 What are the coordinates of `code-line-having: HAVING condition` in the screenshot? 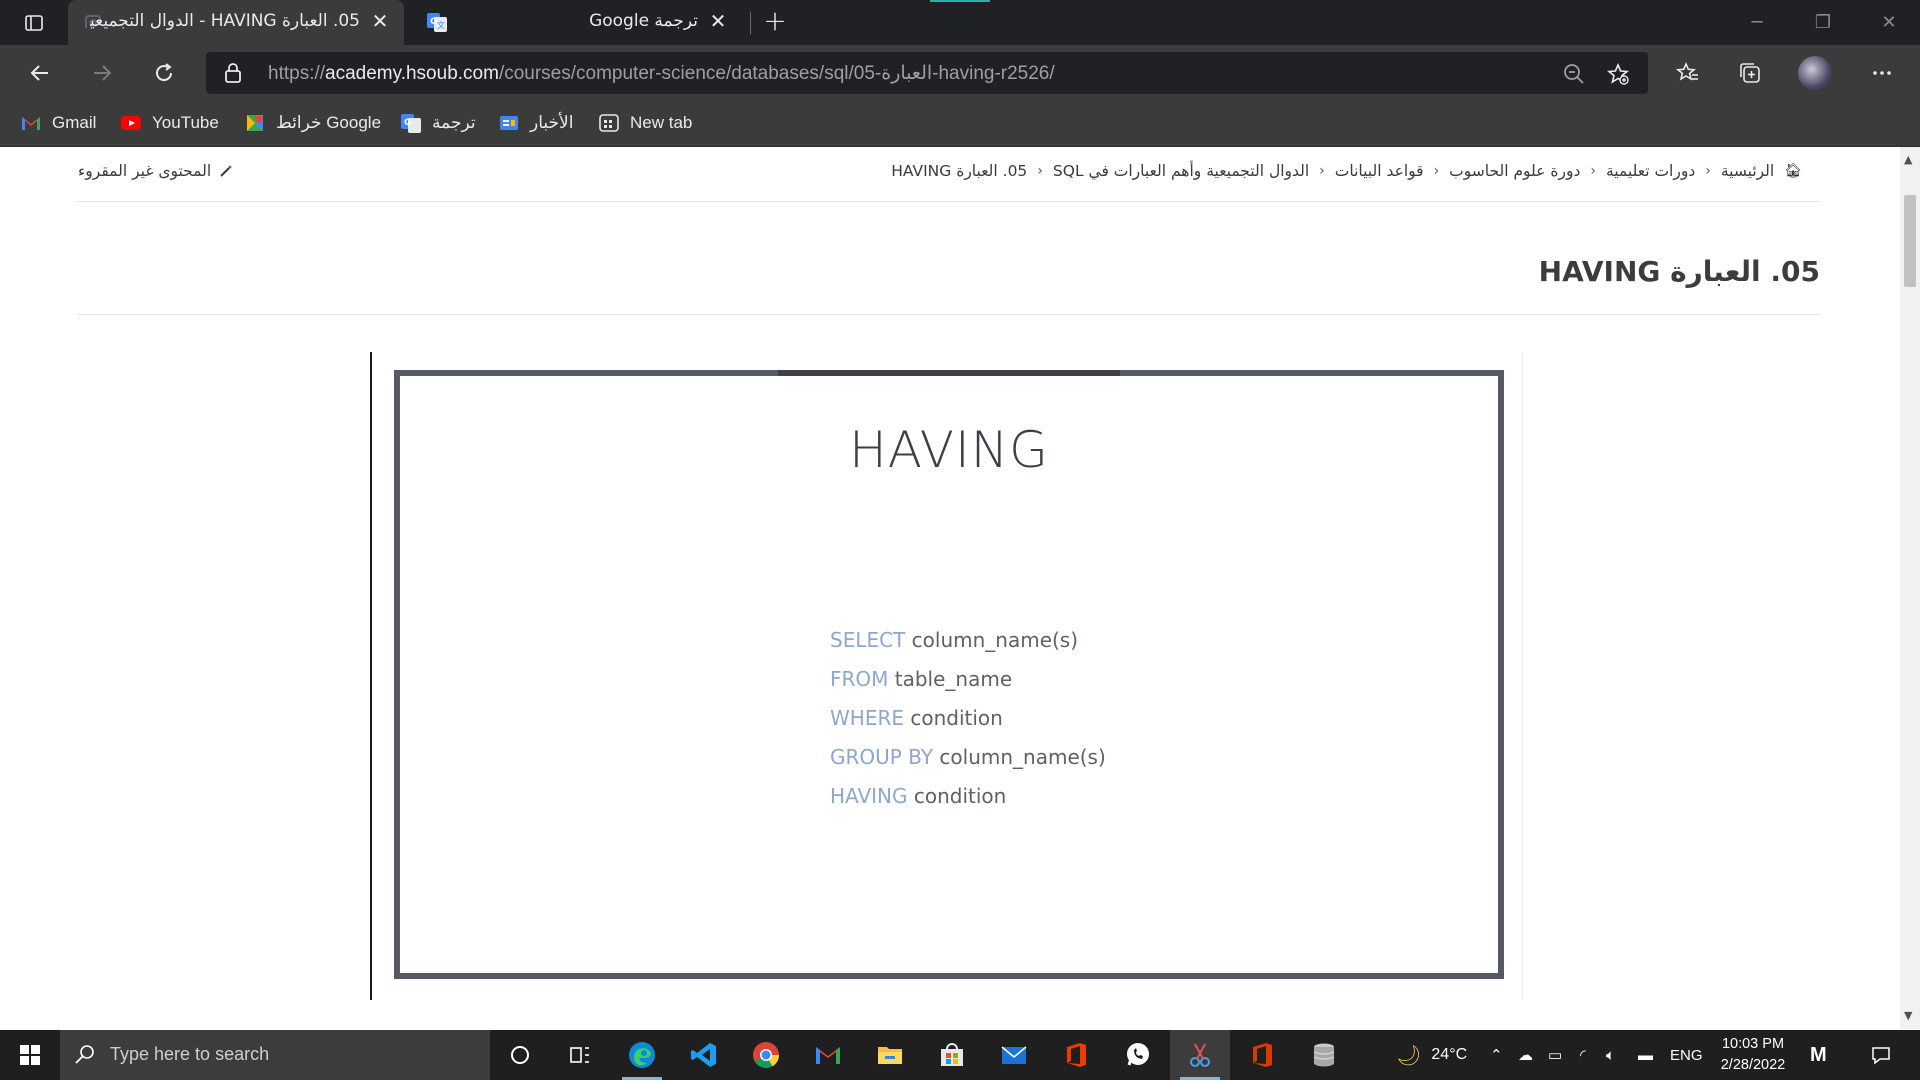 It's located at (968, 796).